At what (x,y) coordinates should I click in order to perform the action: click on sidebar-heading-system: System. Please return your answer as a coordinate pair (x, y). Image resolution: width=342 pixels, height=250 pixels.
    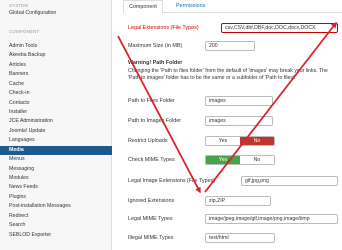
    Looking at the image, I should click on (19, 5).